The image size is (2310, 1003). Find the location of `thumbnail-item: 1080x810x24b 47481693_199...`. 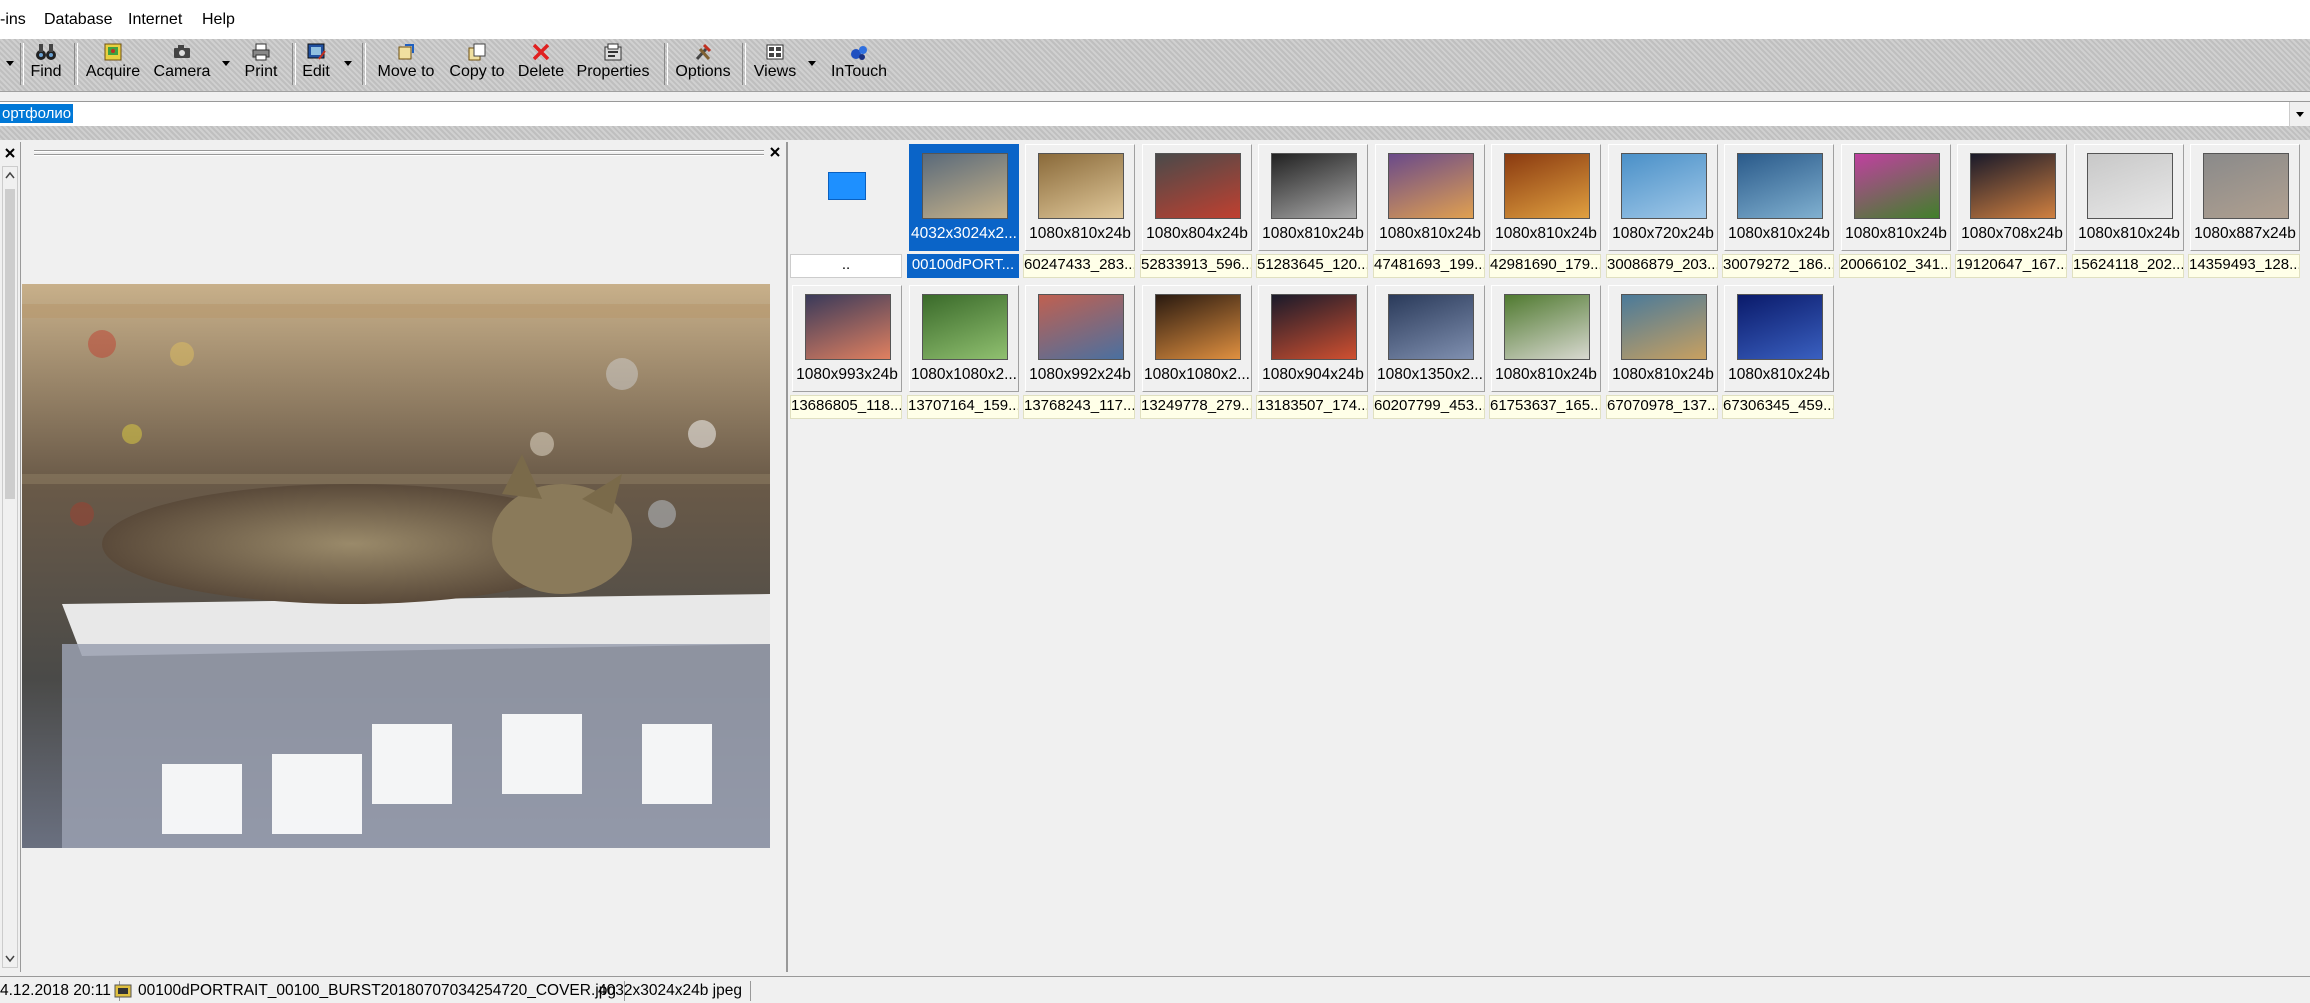

thumbnail-item: 1080x810x24b 47481693_199... is located at coordinates (1429, 210).